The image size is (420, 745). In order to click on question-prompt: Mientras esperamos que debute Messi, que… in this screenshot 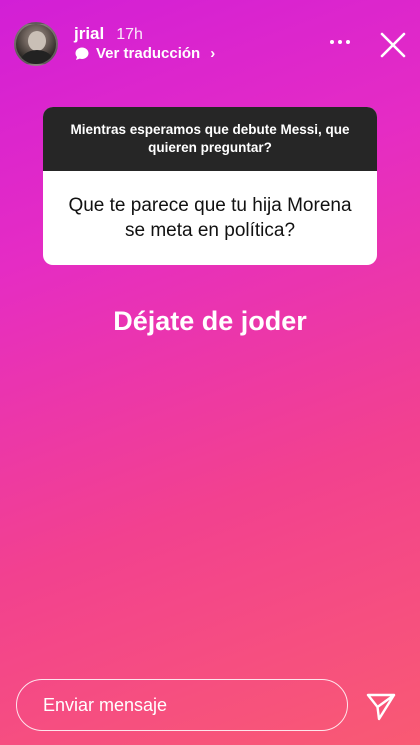, I will do `click(210, 139)`.